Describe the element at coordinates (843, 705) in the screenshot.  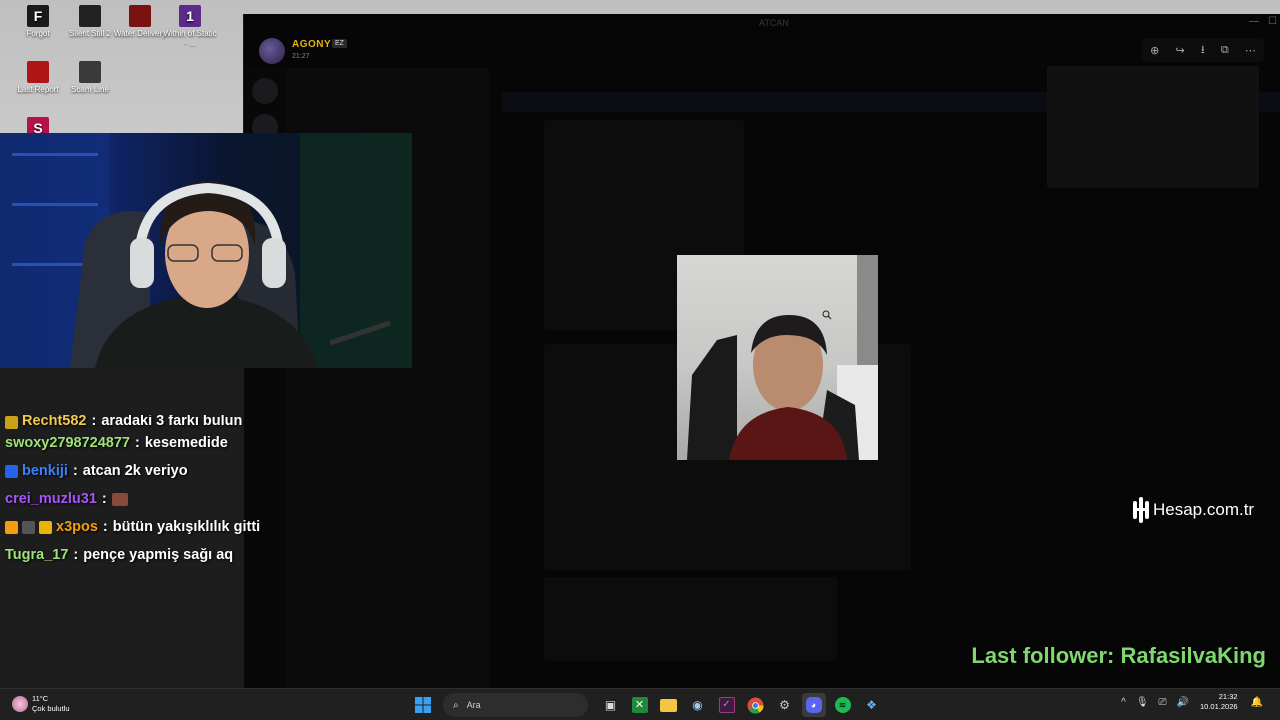
I see `spotify-icon: ≋` at that location.